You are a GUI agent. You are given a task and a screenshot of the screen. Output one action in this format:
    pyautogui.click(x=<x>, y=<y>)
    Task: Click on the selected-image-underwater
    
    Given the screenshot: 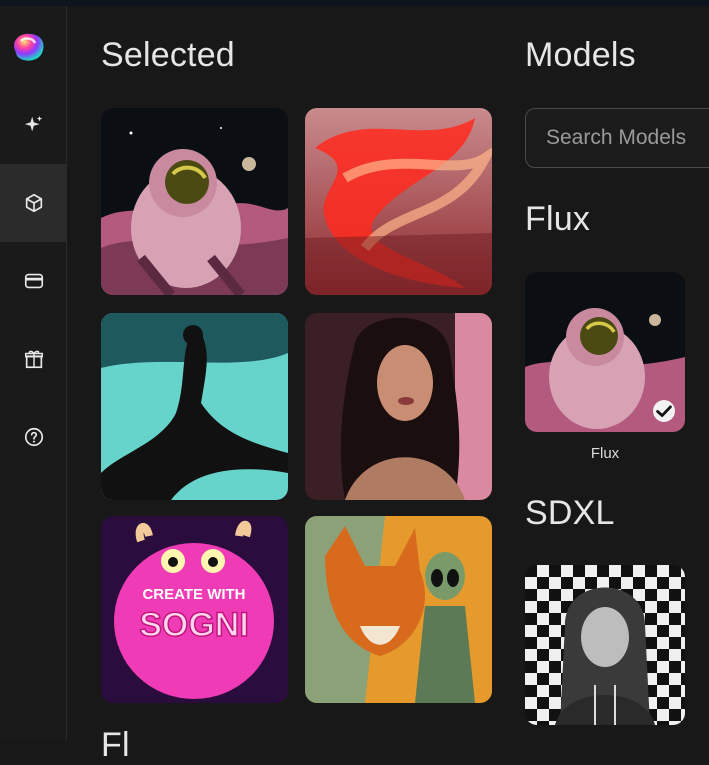 What is the action you would take?
    pyautogui.click(x=194, y=406)
    